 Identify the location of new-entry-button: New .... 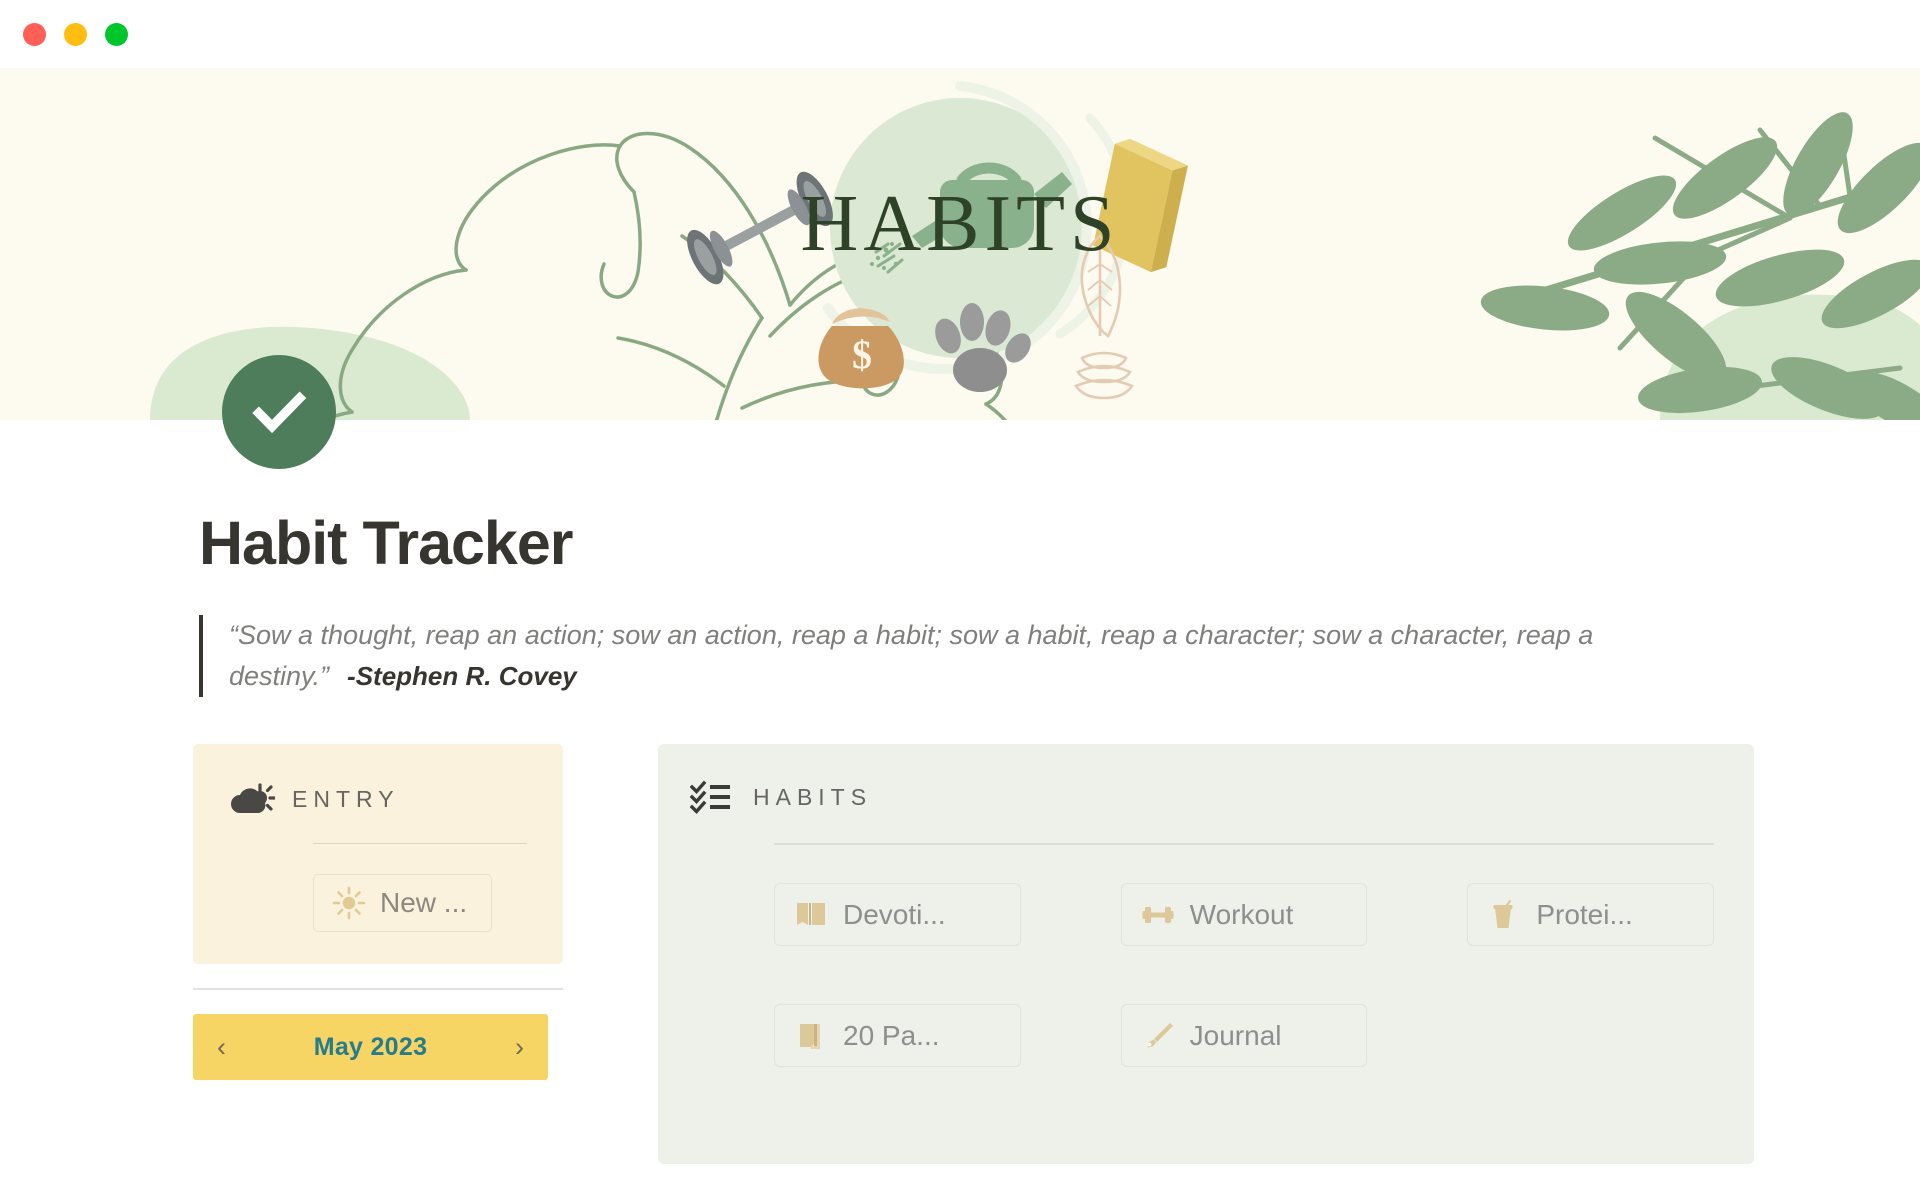
(403, 903).